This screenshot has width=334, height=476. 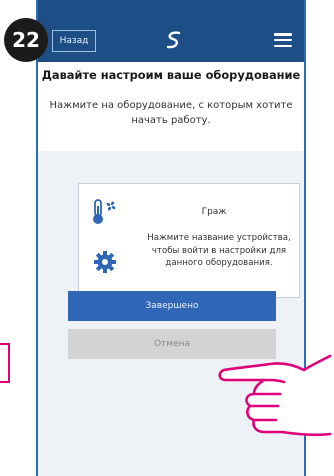 I want to click on app-header: Назад, so click(x=171, y=31).